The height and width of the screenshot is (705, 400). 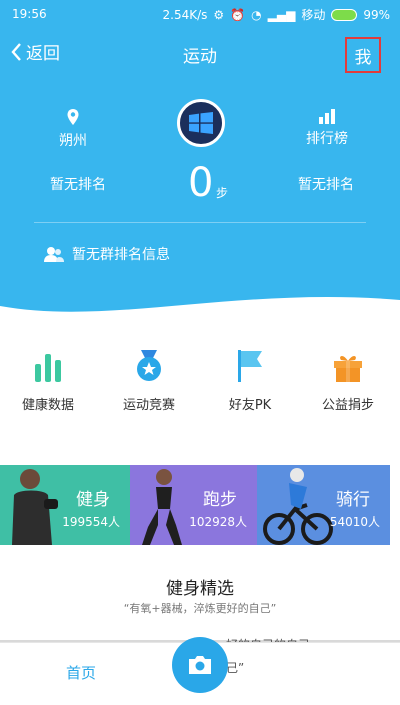 What do you see at coordinates (148, 405) in the screenshot?
I see `competition-label: 运动竞赛` at bounding box center [148, 405].